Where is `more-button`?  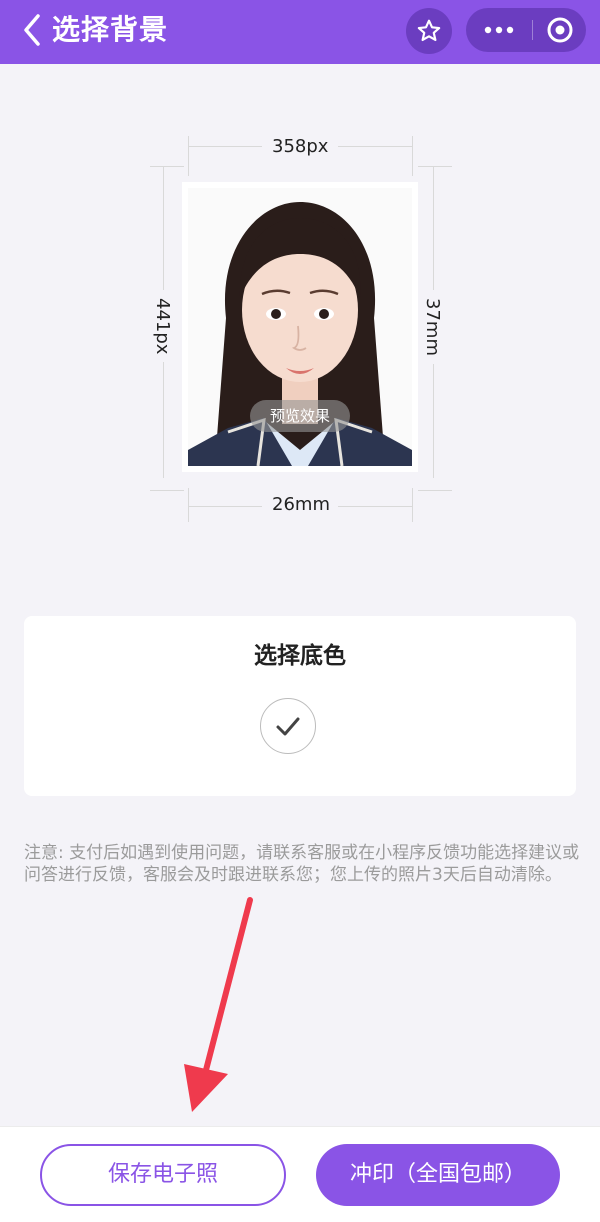
more-button is located at coordinates (499, 30).